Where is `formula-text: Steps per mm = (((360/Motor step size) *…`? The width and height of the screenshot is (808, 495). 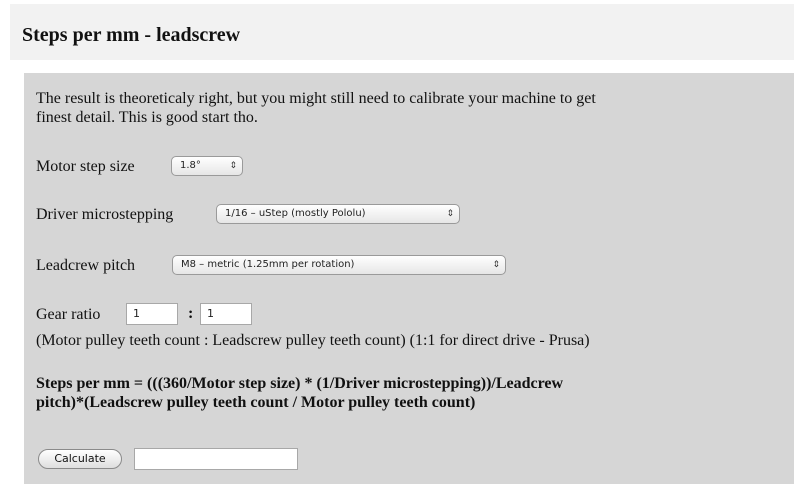
formula-text: Steps per mm = (((360/Motor step size) *… is located at coordinates (299, 393).